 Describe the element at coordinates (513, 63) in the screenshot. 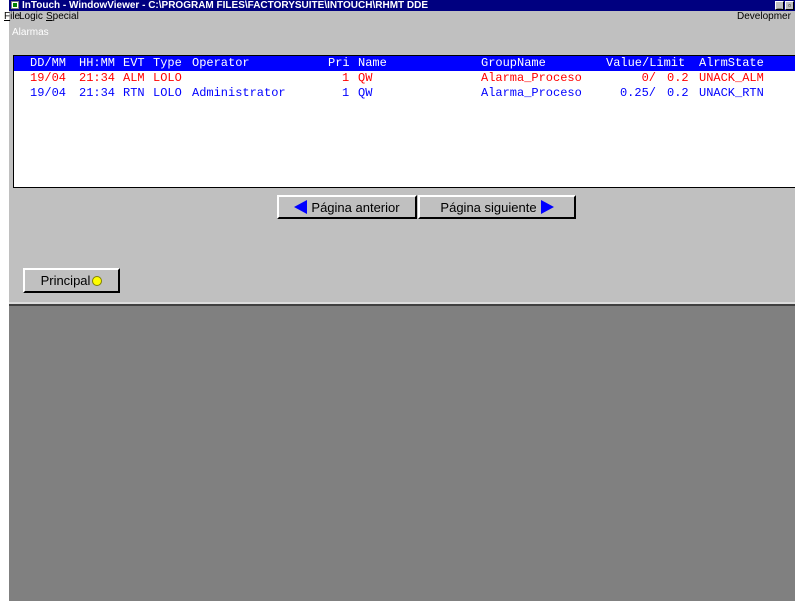

I see `col-header-group: GroupName` at that location.